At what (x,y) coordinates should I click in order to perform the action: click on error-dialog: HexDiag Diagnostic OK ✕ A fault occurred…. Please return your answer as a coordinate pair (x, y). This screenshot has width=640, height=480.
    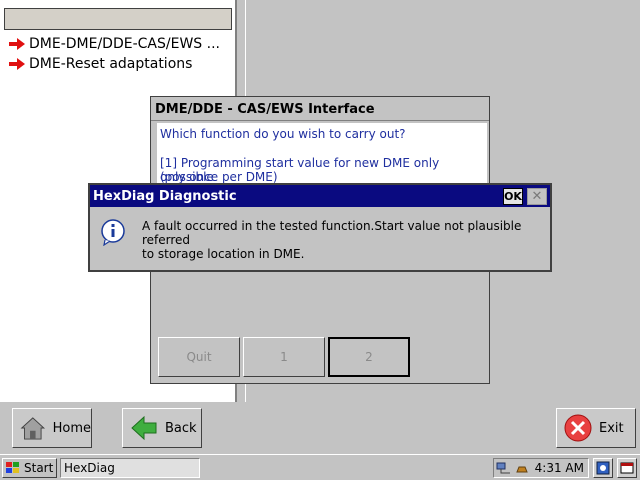
    Looking at the image, I should click on (320, 227).